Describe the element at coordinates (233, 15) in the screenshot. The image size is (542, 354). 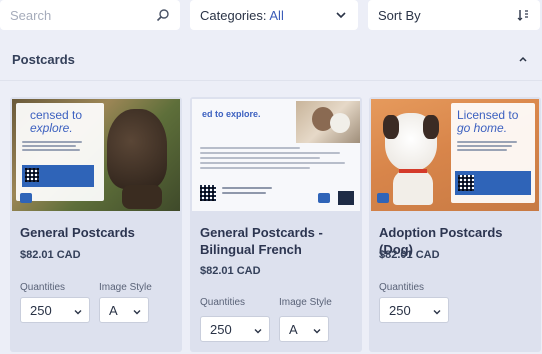
I see `categories-label: Categories:` at that location.